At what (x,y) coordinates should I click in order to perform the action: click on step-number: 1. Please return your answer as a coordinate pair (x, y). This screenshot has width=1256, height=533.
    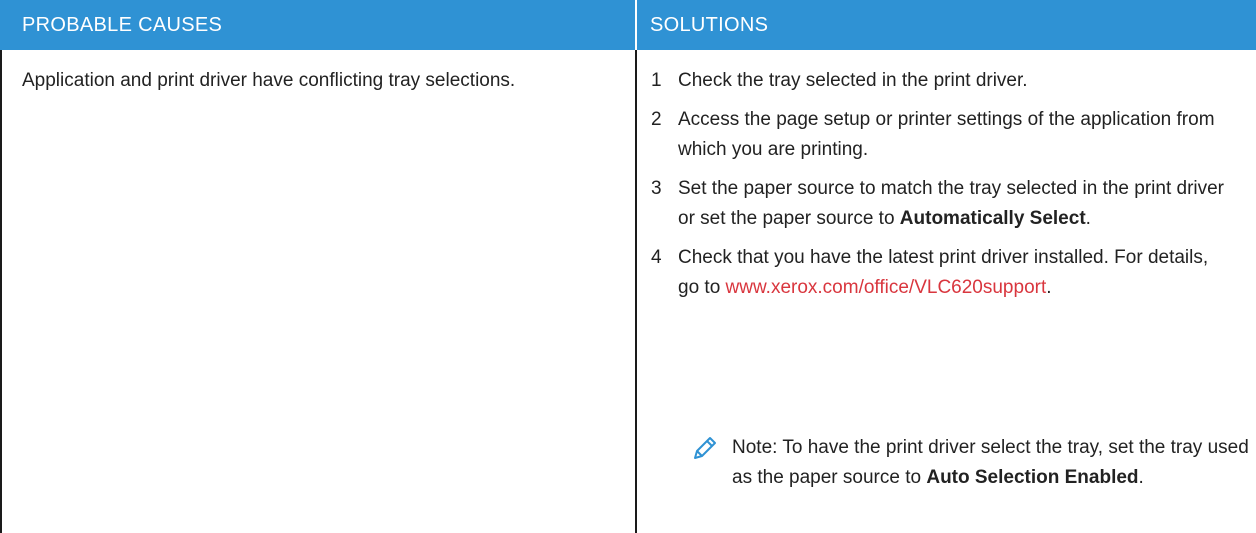
    Looking at the image, I should click on (656, 80).